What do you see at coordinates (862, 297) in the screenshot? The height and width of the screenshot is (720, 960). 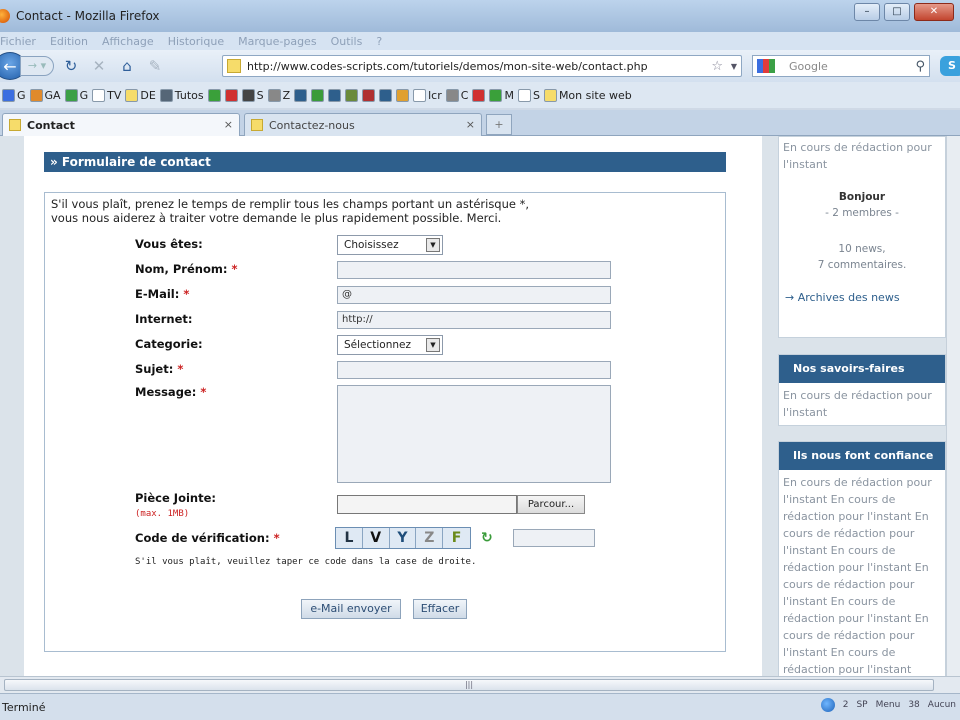 I see `archives-link: → Archives des news` at bounding box center [862, 297].